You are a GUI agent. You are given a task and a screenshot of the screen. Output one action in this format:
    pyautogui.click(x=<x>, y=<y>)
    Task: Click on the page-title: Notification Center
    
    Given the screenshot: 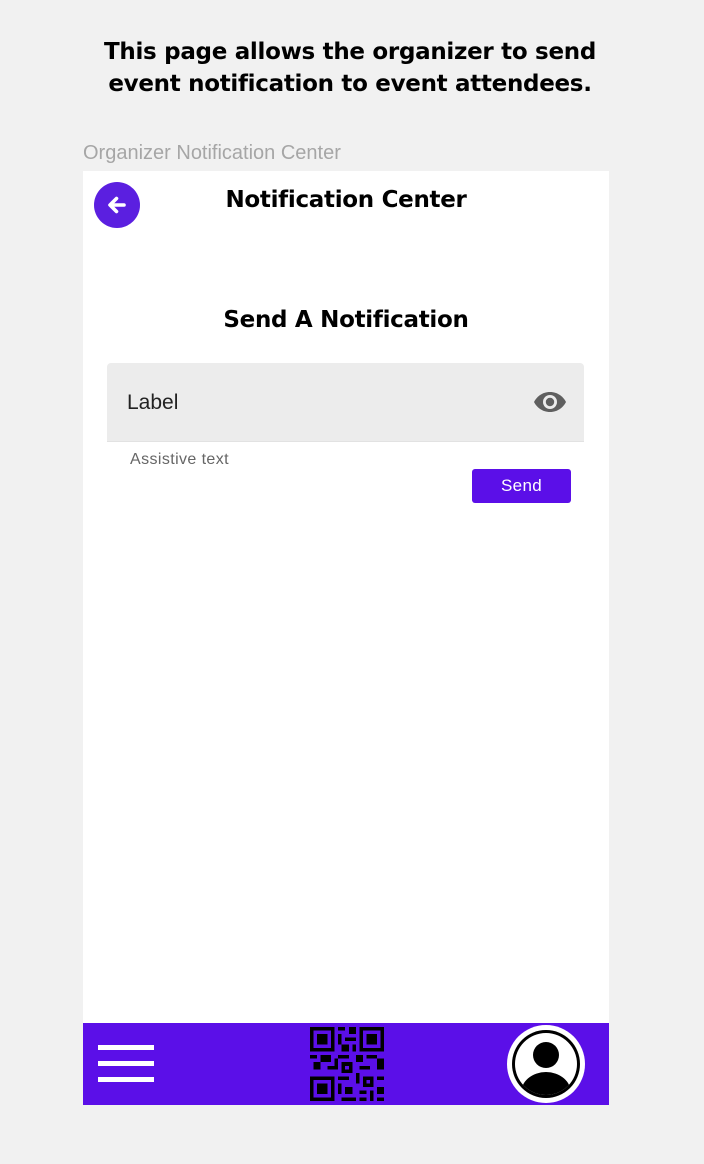 What is the action you would take?
    pyautogui.click(x=346, y=200)
    